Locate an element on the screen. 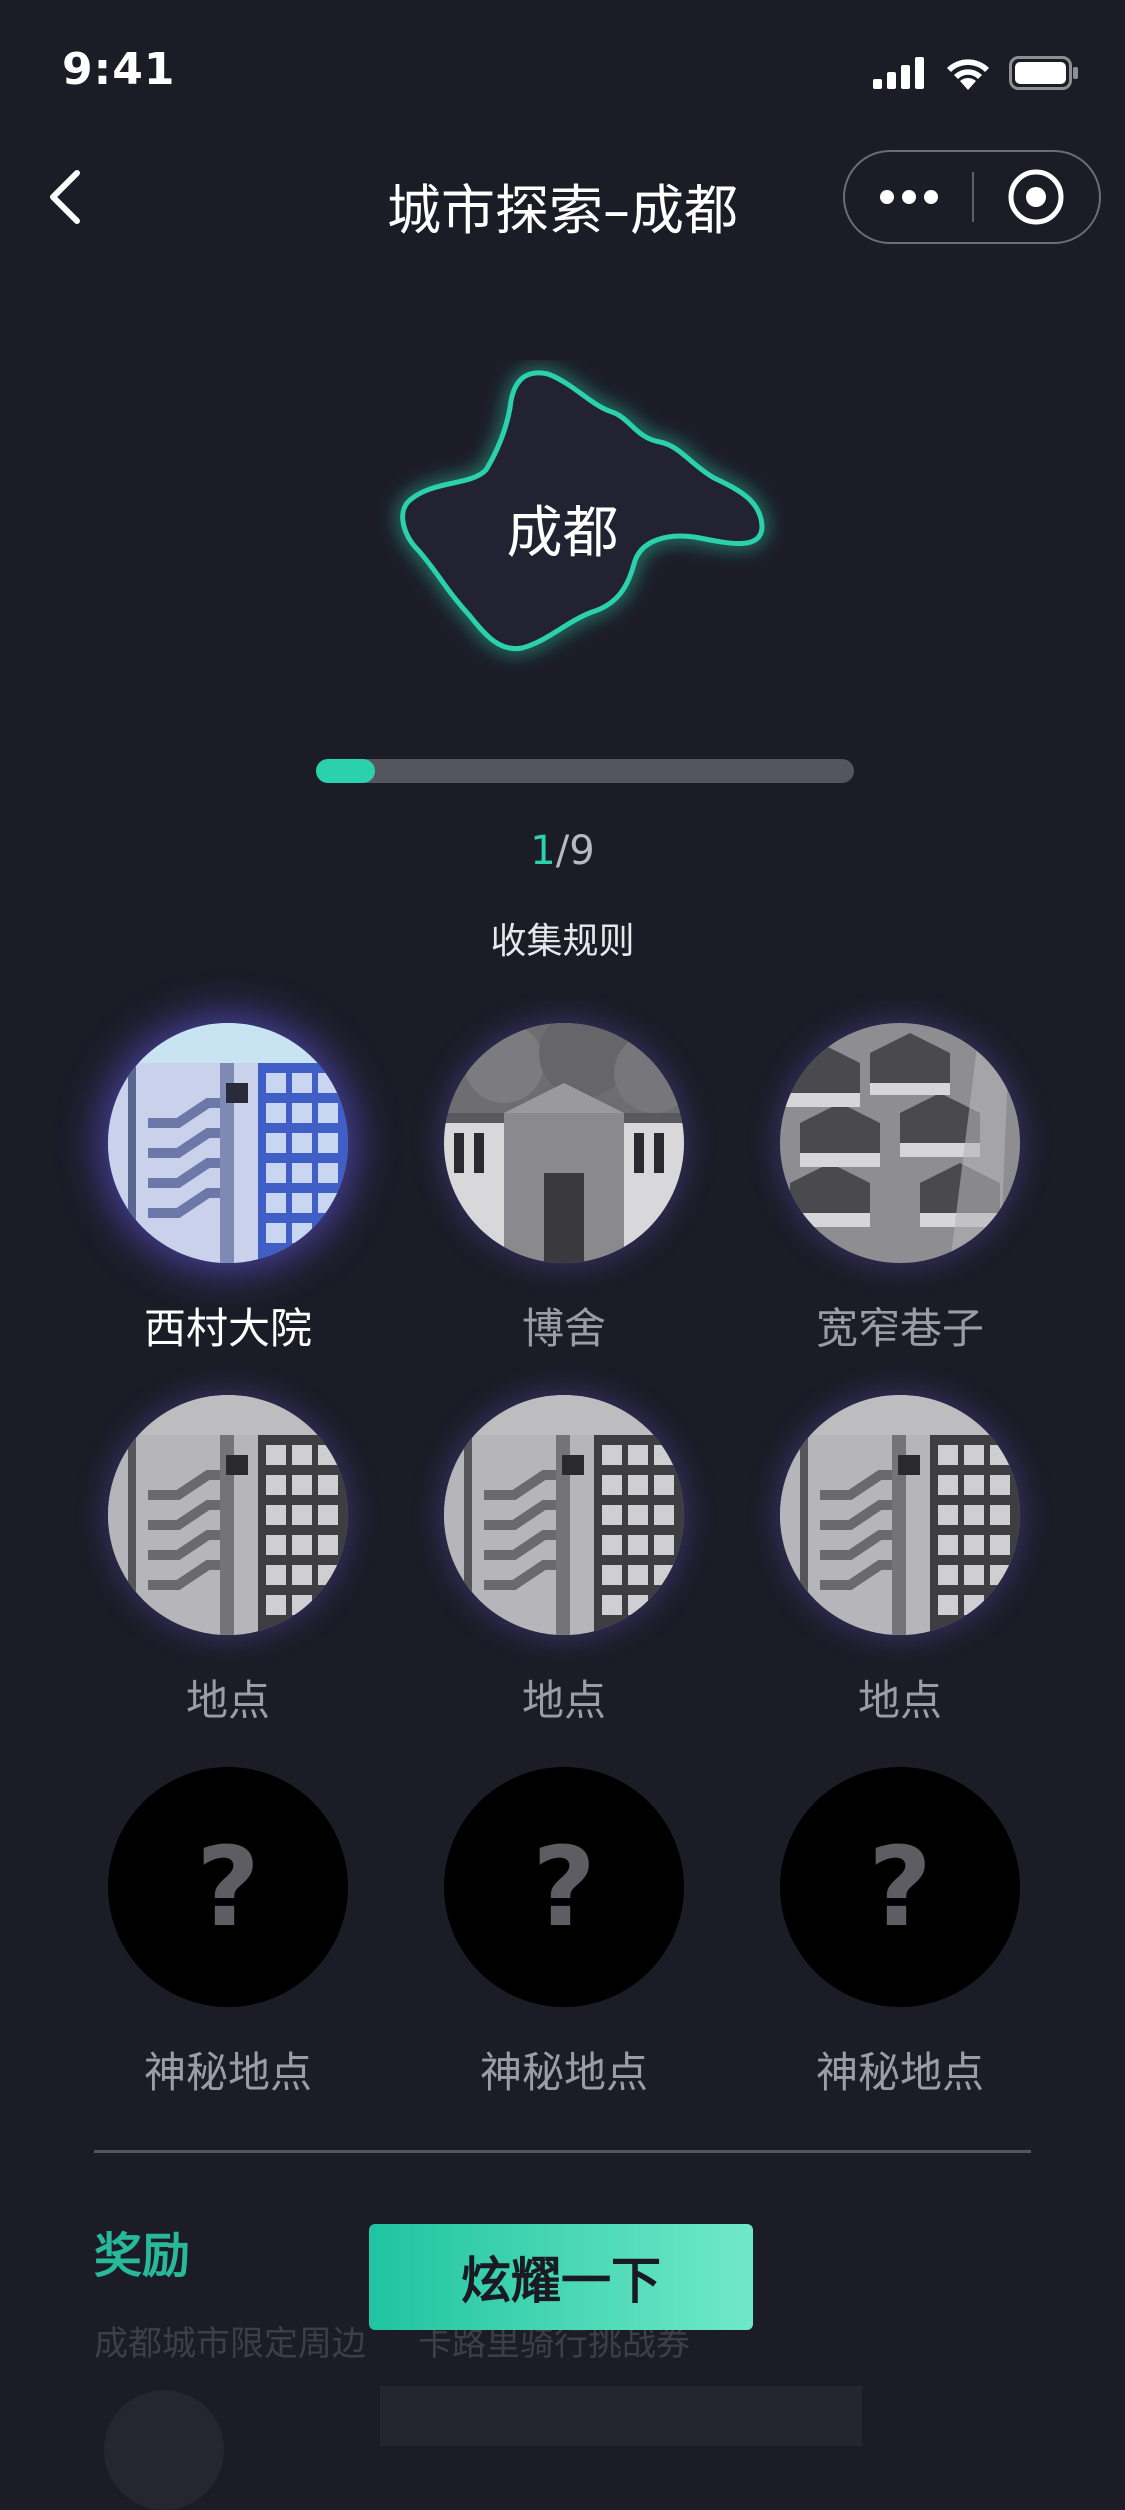 This screenshot has width=1125, height=2510. more-button is located at coordinates (908, 197).